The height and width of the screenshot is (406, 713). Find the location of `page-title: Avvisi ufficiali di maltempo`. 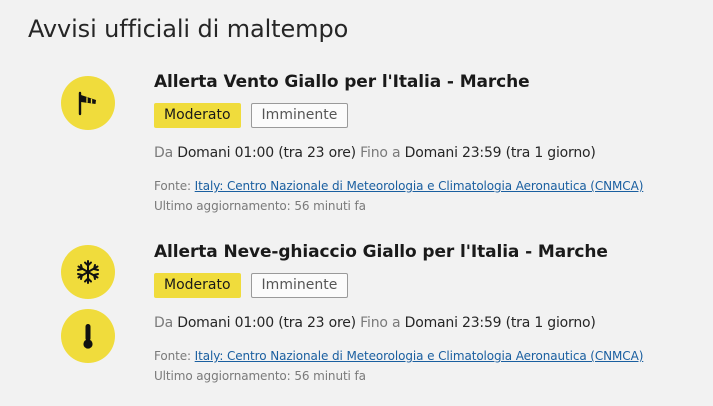

page-title: Avvisi ufficiali di maltempo is located at coordinates (188, 29).